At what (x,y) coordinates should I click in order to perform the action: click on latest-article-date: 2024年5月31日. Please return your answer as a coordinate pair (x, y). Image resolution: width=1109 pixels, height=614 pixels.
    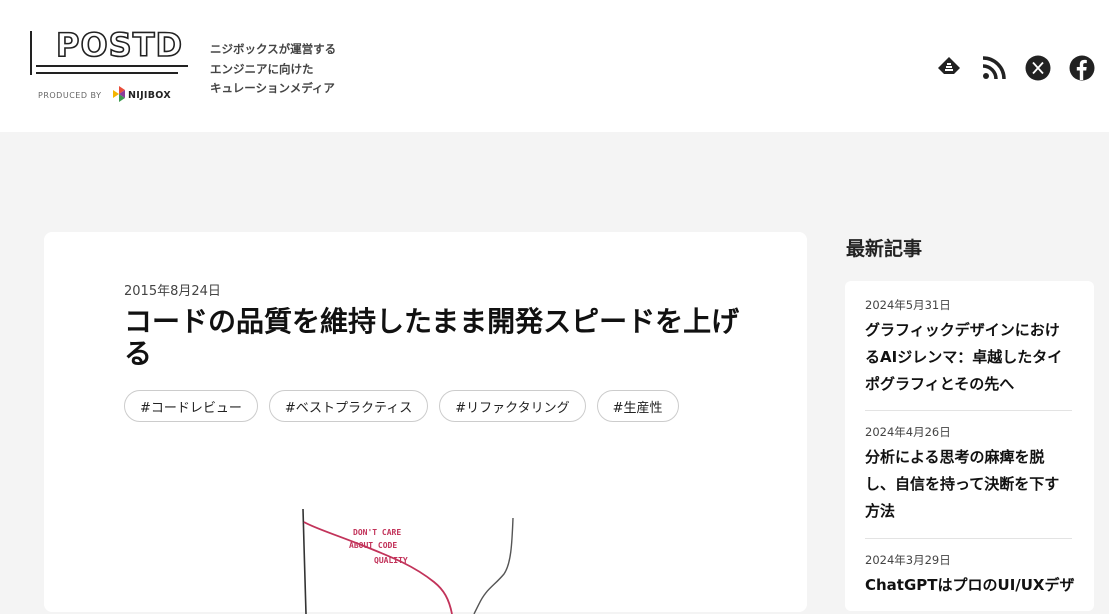
    Looking at the image, I should click on (908, 305).